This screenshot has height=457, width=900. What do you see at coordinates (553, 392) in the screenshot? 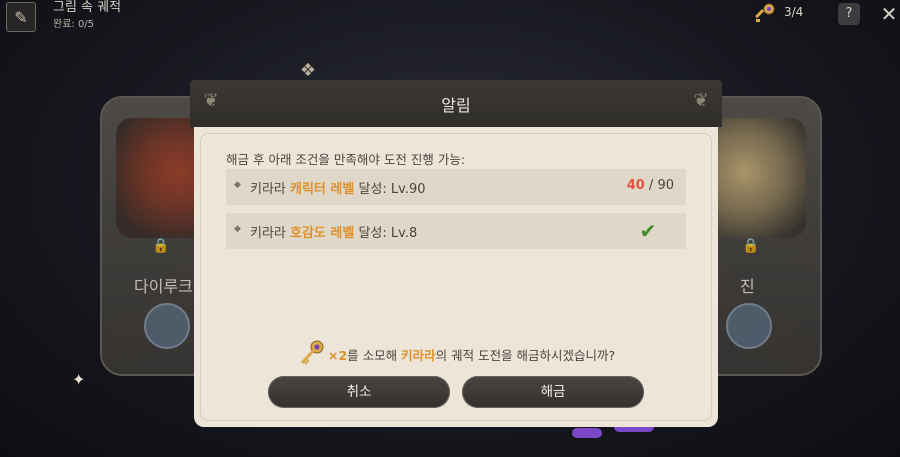
I see `unlock-button: 해금` at bounding box center [553, 392].